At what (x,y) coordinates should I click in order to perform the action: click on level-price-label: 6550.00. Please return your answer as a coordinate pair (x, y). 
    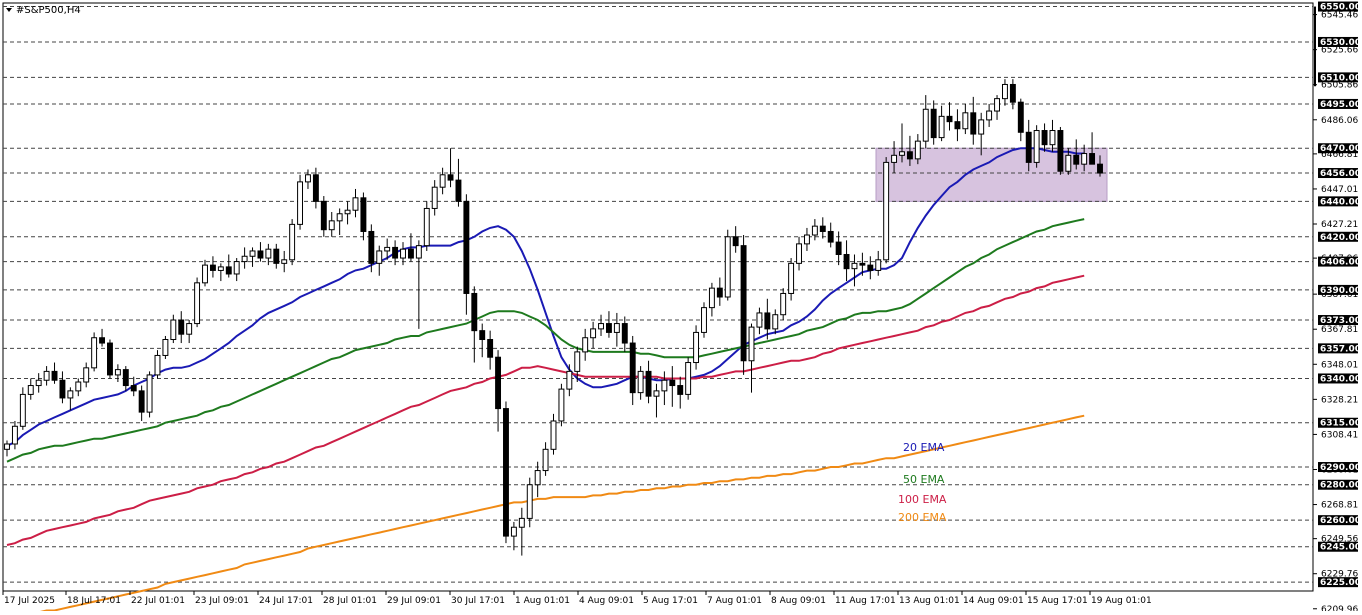
    Looking at the image, I should click on (1340, 8).